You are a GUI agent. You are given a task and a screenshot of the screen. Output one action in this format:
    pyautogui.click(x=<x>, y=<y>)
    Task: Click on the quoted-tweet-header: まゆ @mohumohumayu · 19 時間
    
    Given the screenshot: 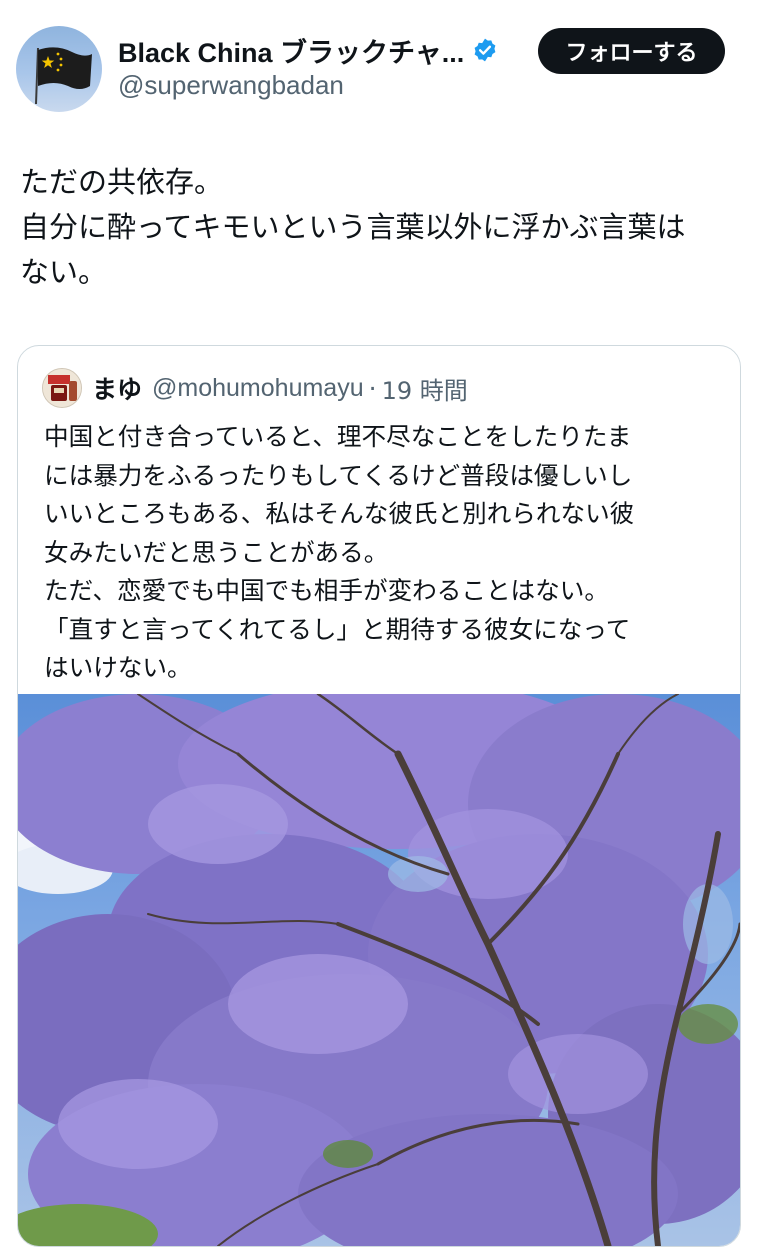 What is the action you would take?
    pyautogui.click(x=255, y=388)
    